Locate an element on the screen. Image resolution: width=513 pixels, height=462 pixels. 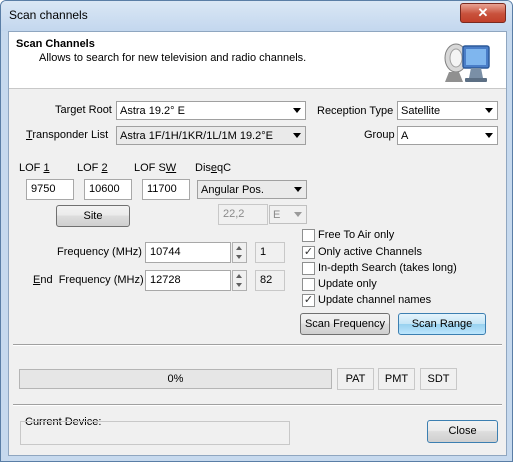
transponder-list-label: Transponder List is located at coordinates (67, 135).